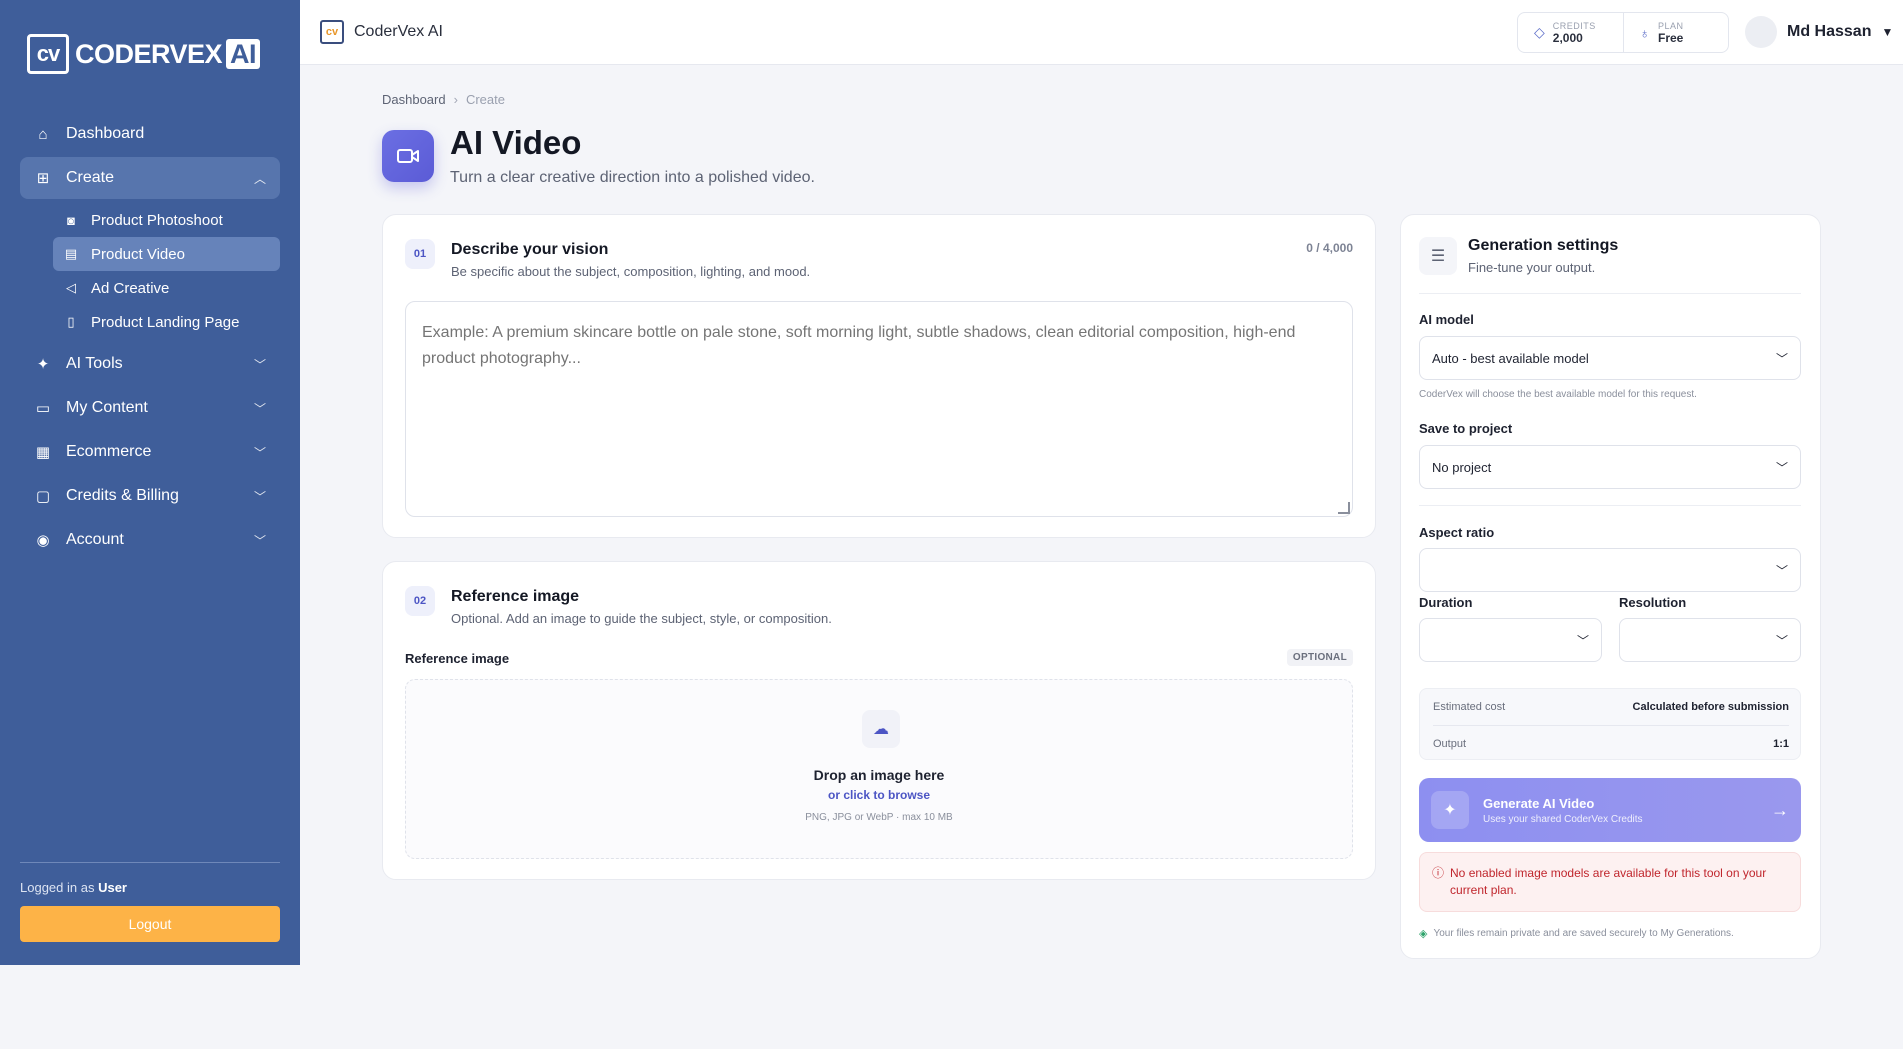 The image size is (1903, 1049). Describe the element at coordinates (1671, 25) in the screenshot. I see `plan-label: PLAN` at that location.